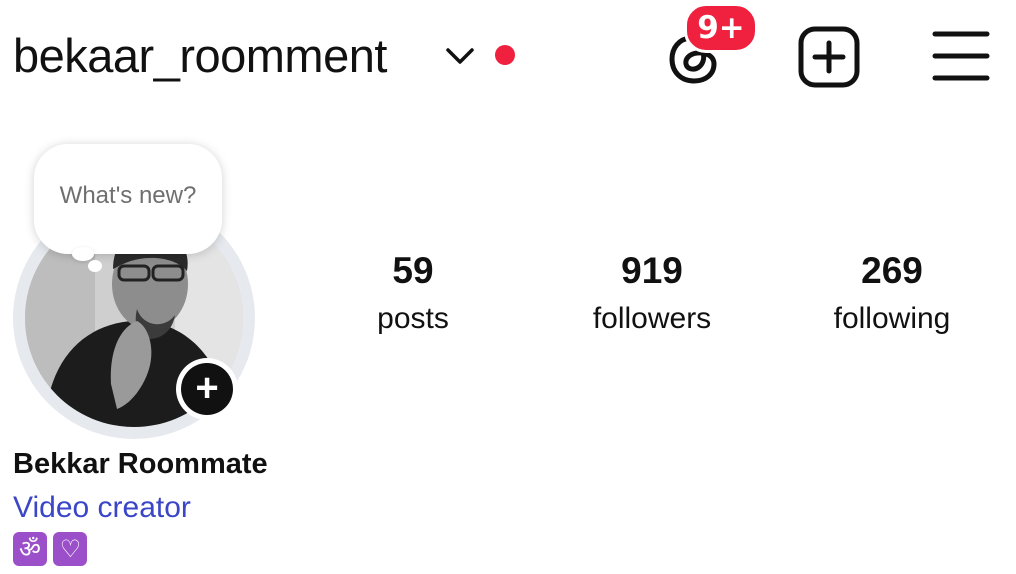  What do you see at coordinates (892, 270) in the screenshot?
I see `following-count: 269` at bounding box center [892, 270].